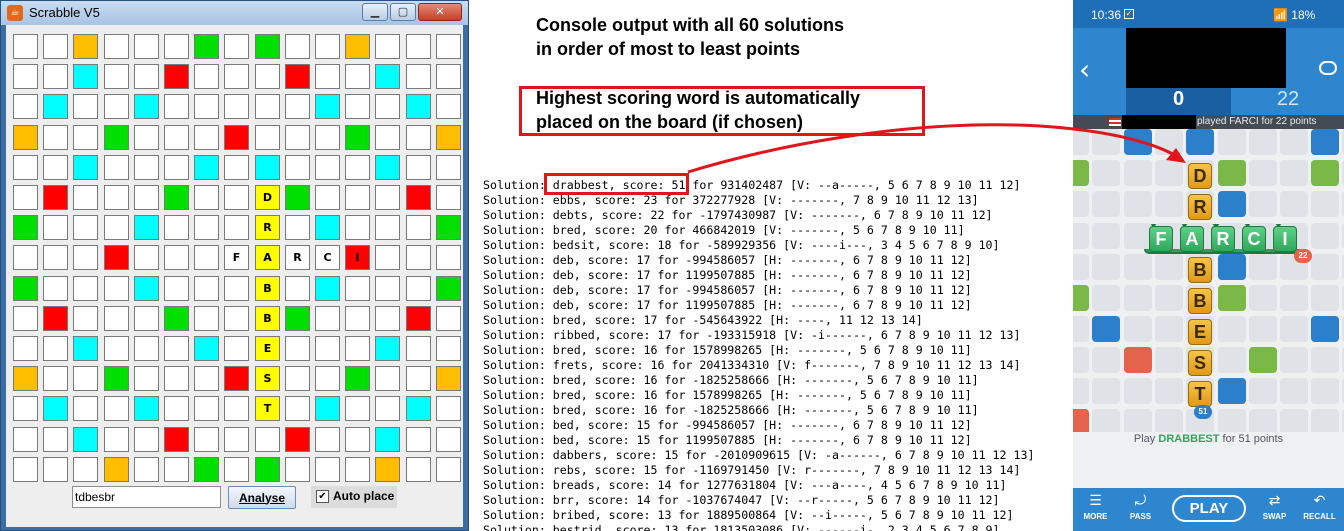 This screenshot has width=1344, height=531. What do you see at coordinates (1095, 509) in the screenshot?
I see `more-button: ☰ MORE` at bounding box center [1095, 509].